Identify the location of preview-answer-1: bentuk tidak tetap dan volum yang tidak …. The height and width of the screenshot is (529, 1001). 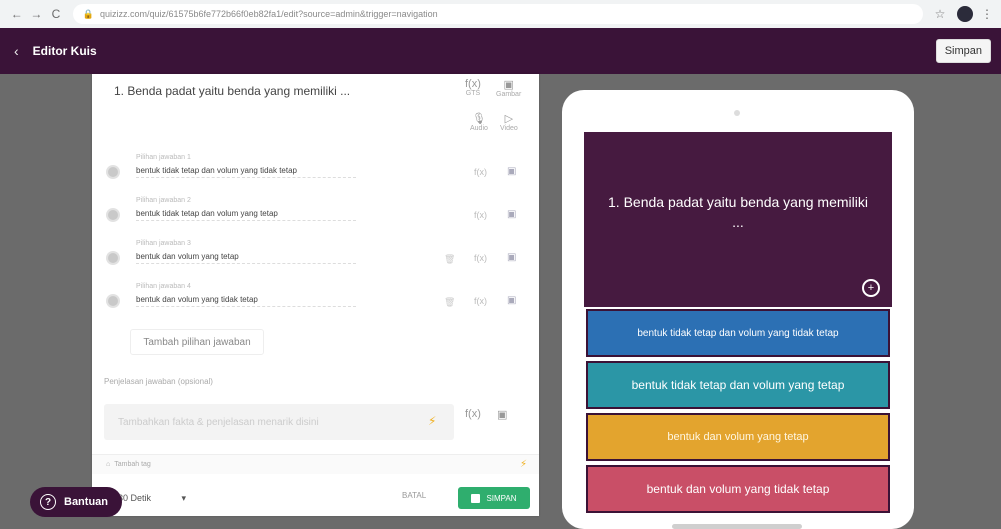
(738, 333).